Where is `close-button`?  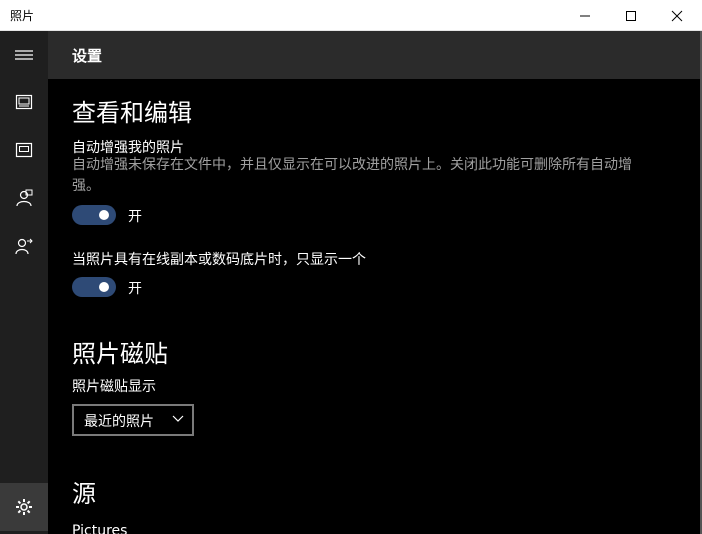 close-button is located at coordinates (677, 15).